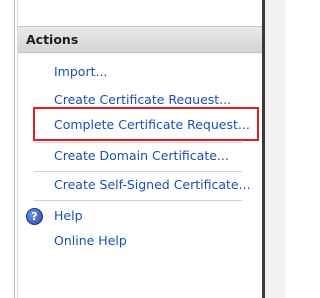 This screenshot has height=298, width=320. What do you see at coordinates (275, 149) in the screenshot?
I see `scrollbar-area` at bounding box center [275, 149].